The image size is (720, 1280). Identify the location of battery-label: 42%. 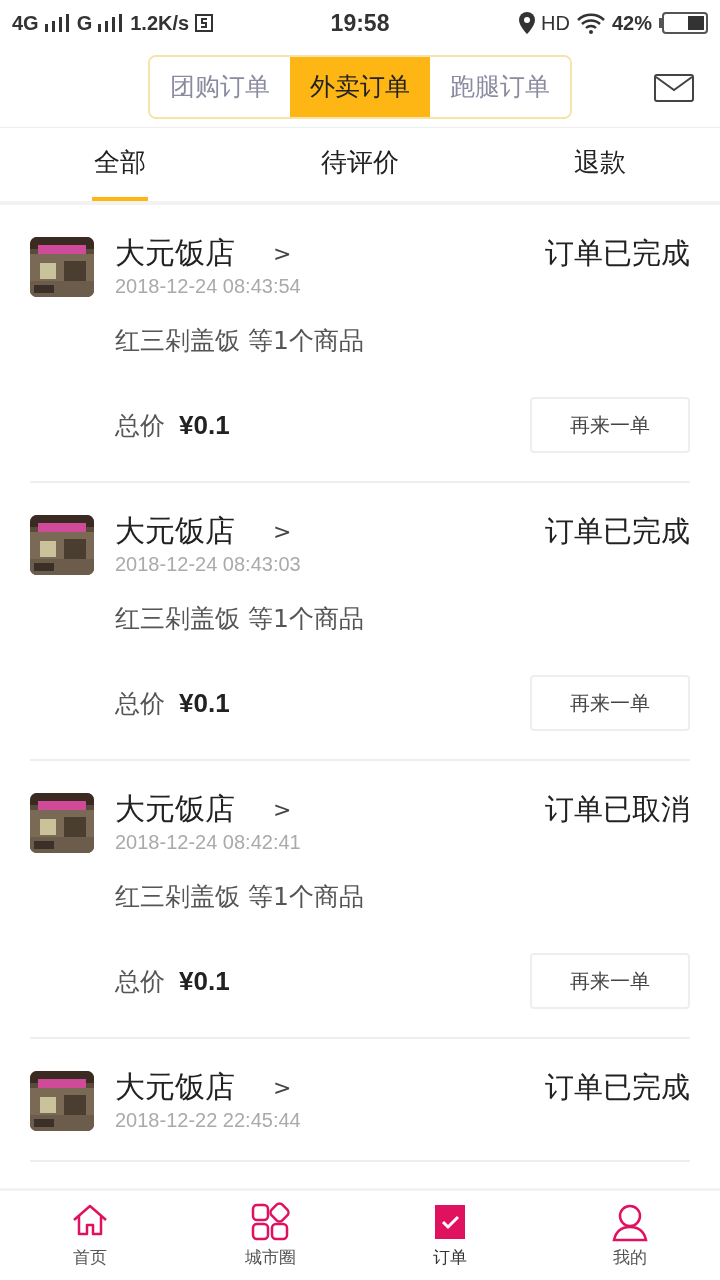
(632, 23).